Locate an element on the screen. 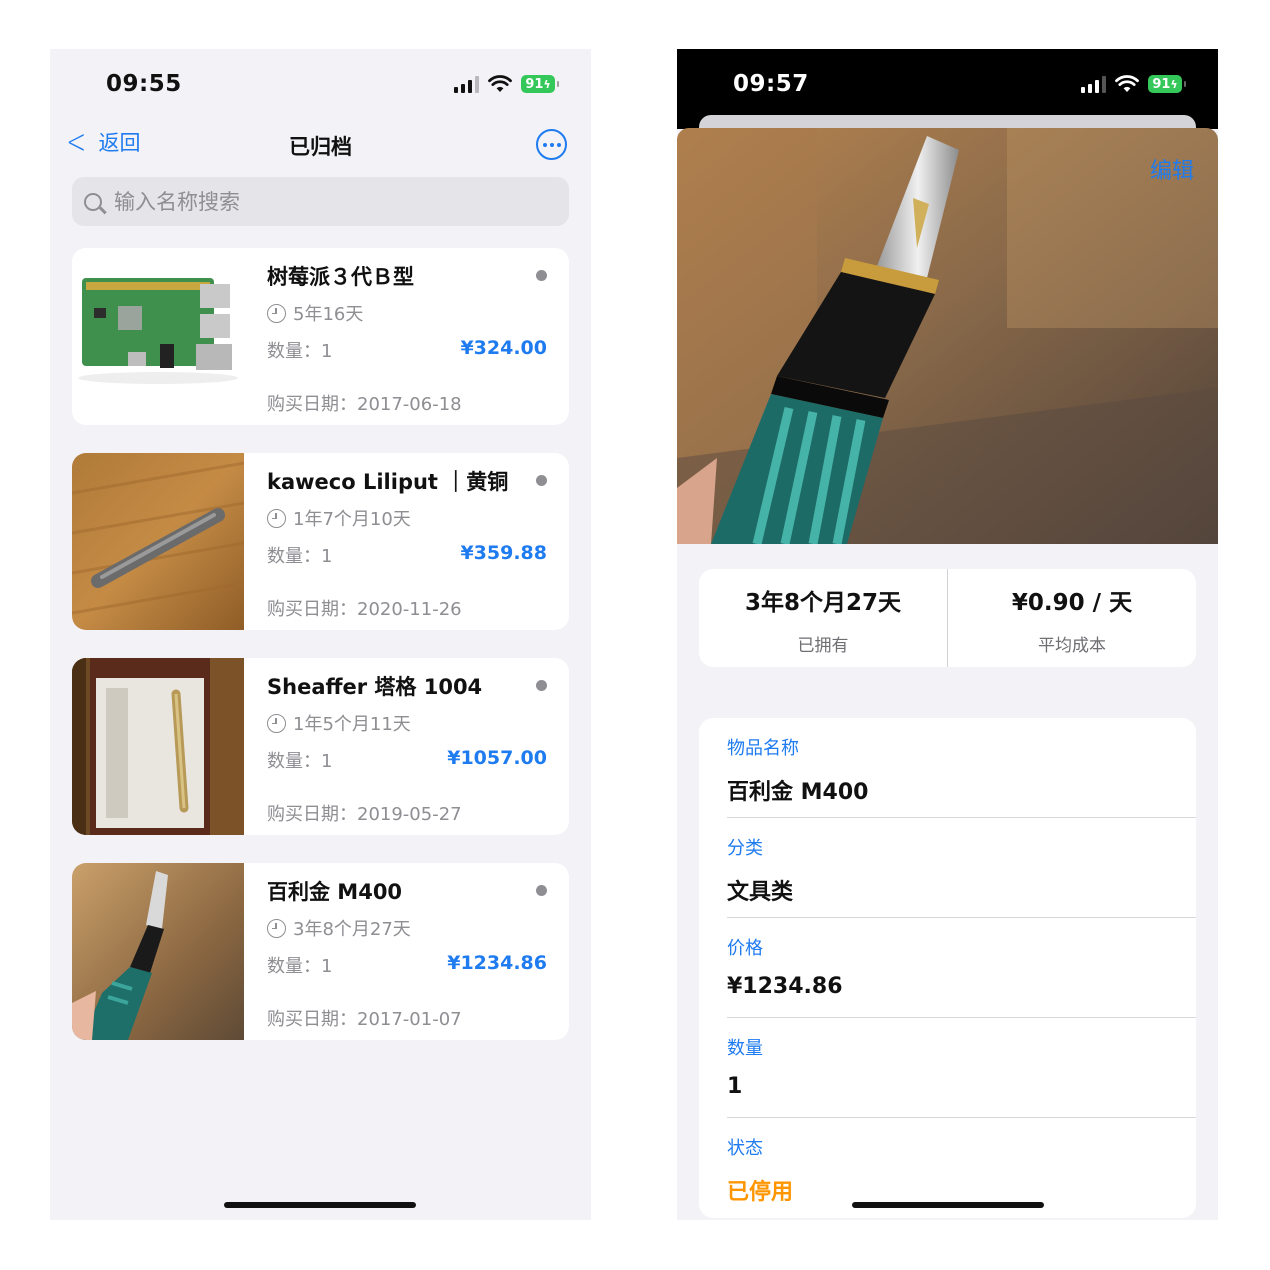  detail-value: 百利金 M400 is located at coordinates (798, 792).